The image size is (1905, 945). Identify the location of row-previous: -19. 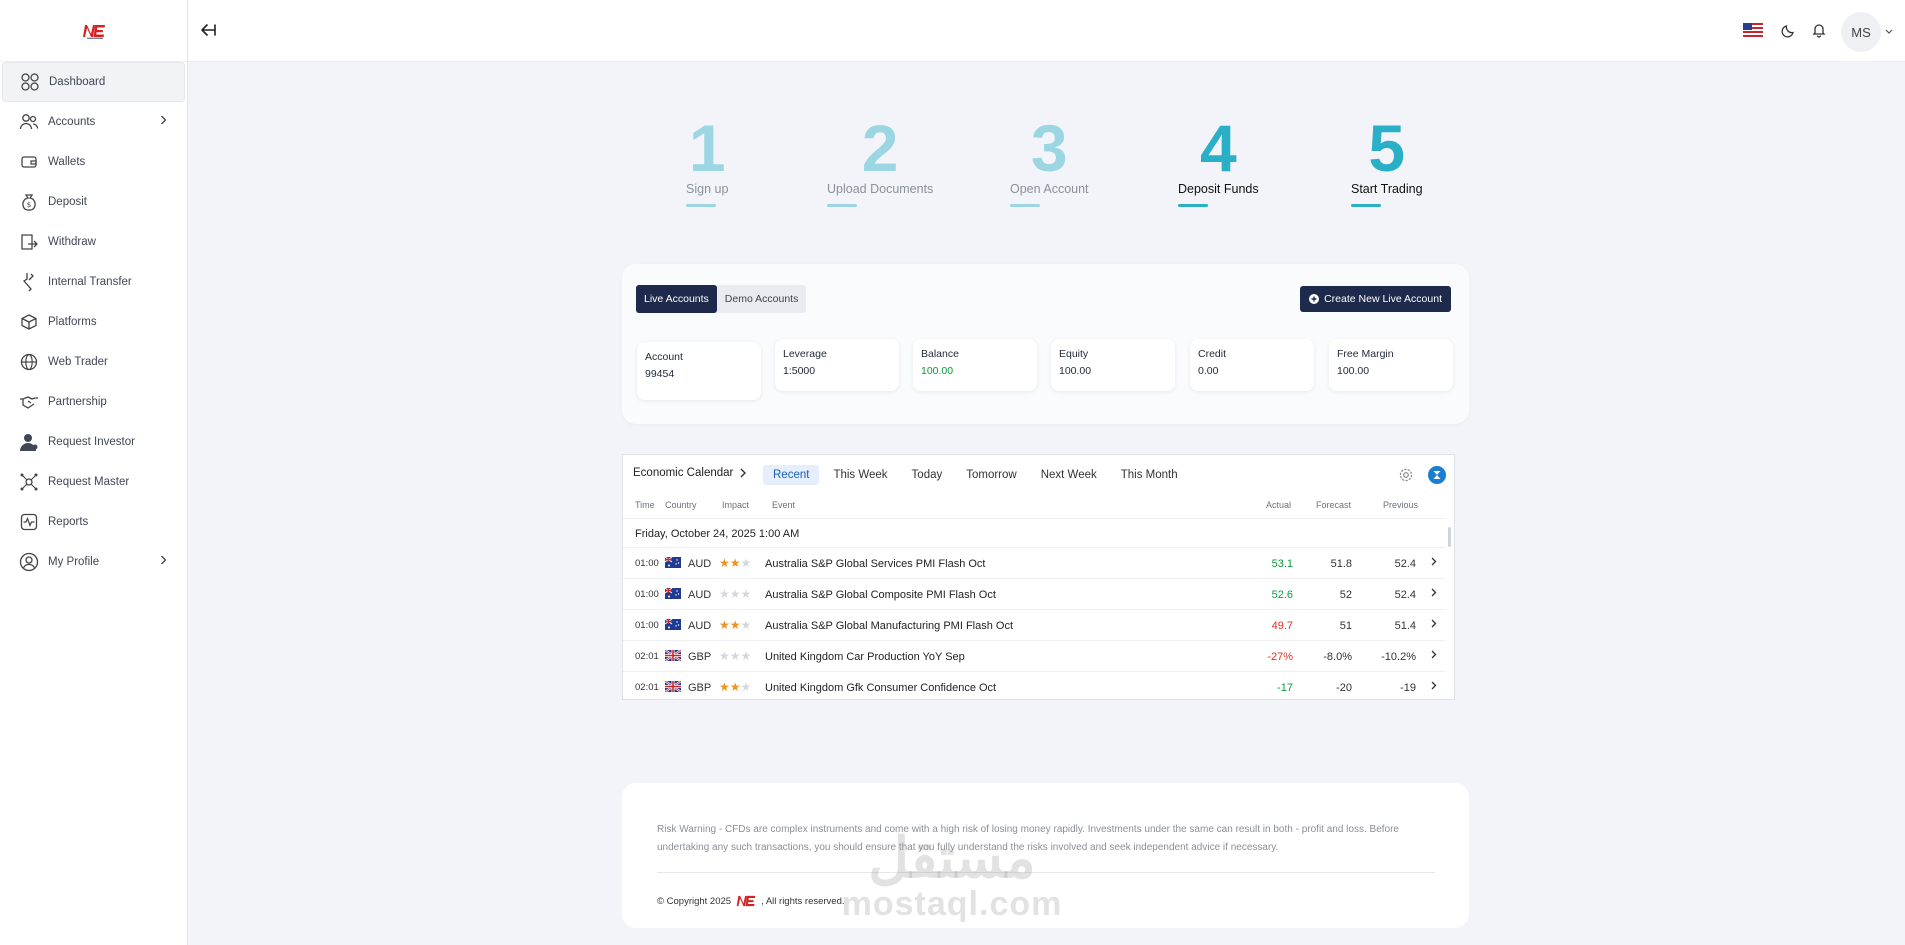
(1408, 688).